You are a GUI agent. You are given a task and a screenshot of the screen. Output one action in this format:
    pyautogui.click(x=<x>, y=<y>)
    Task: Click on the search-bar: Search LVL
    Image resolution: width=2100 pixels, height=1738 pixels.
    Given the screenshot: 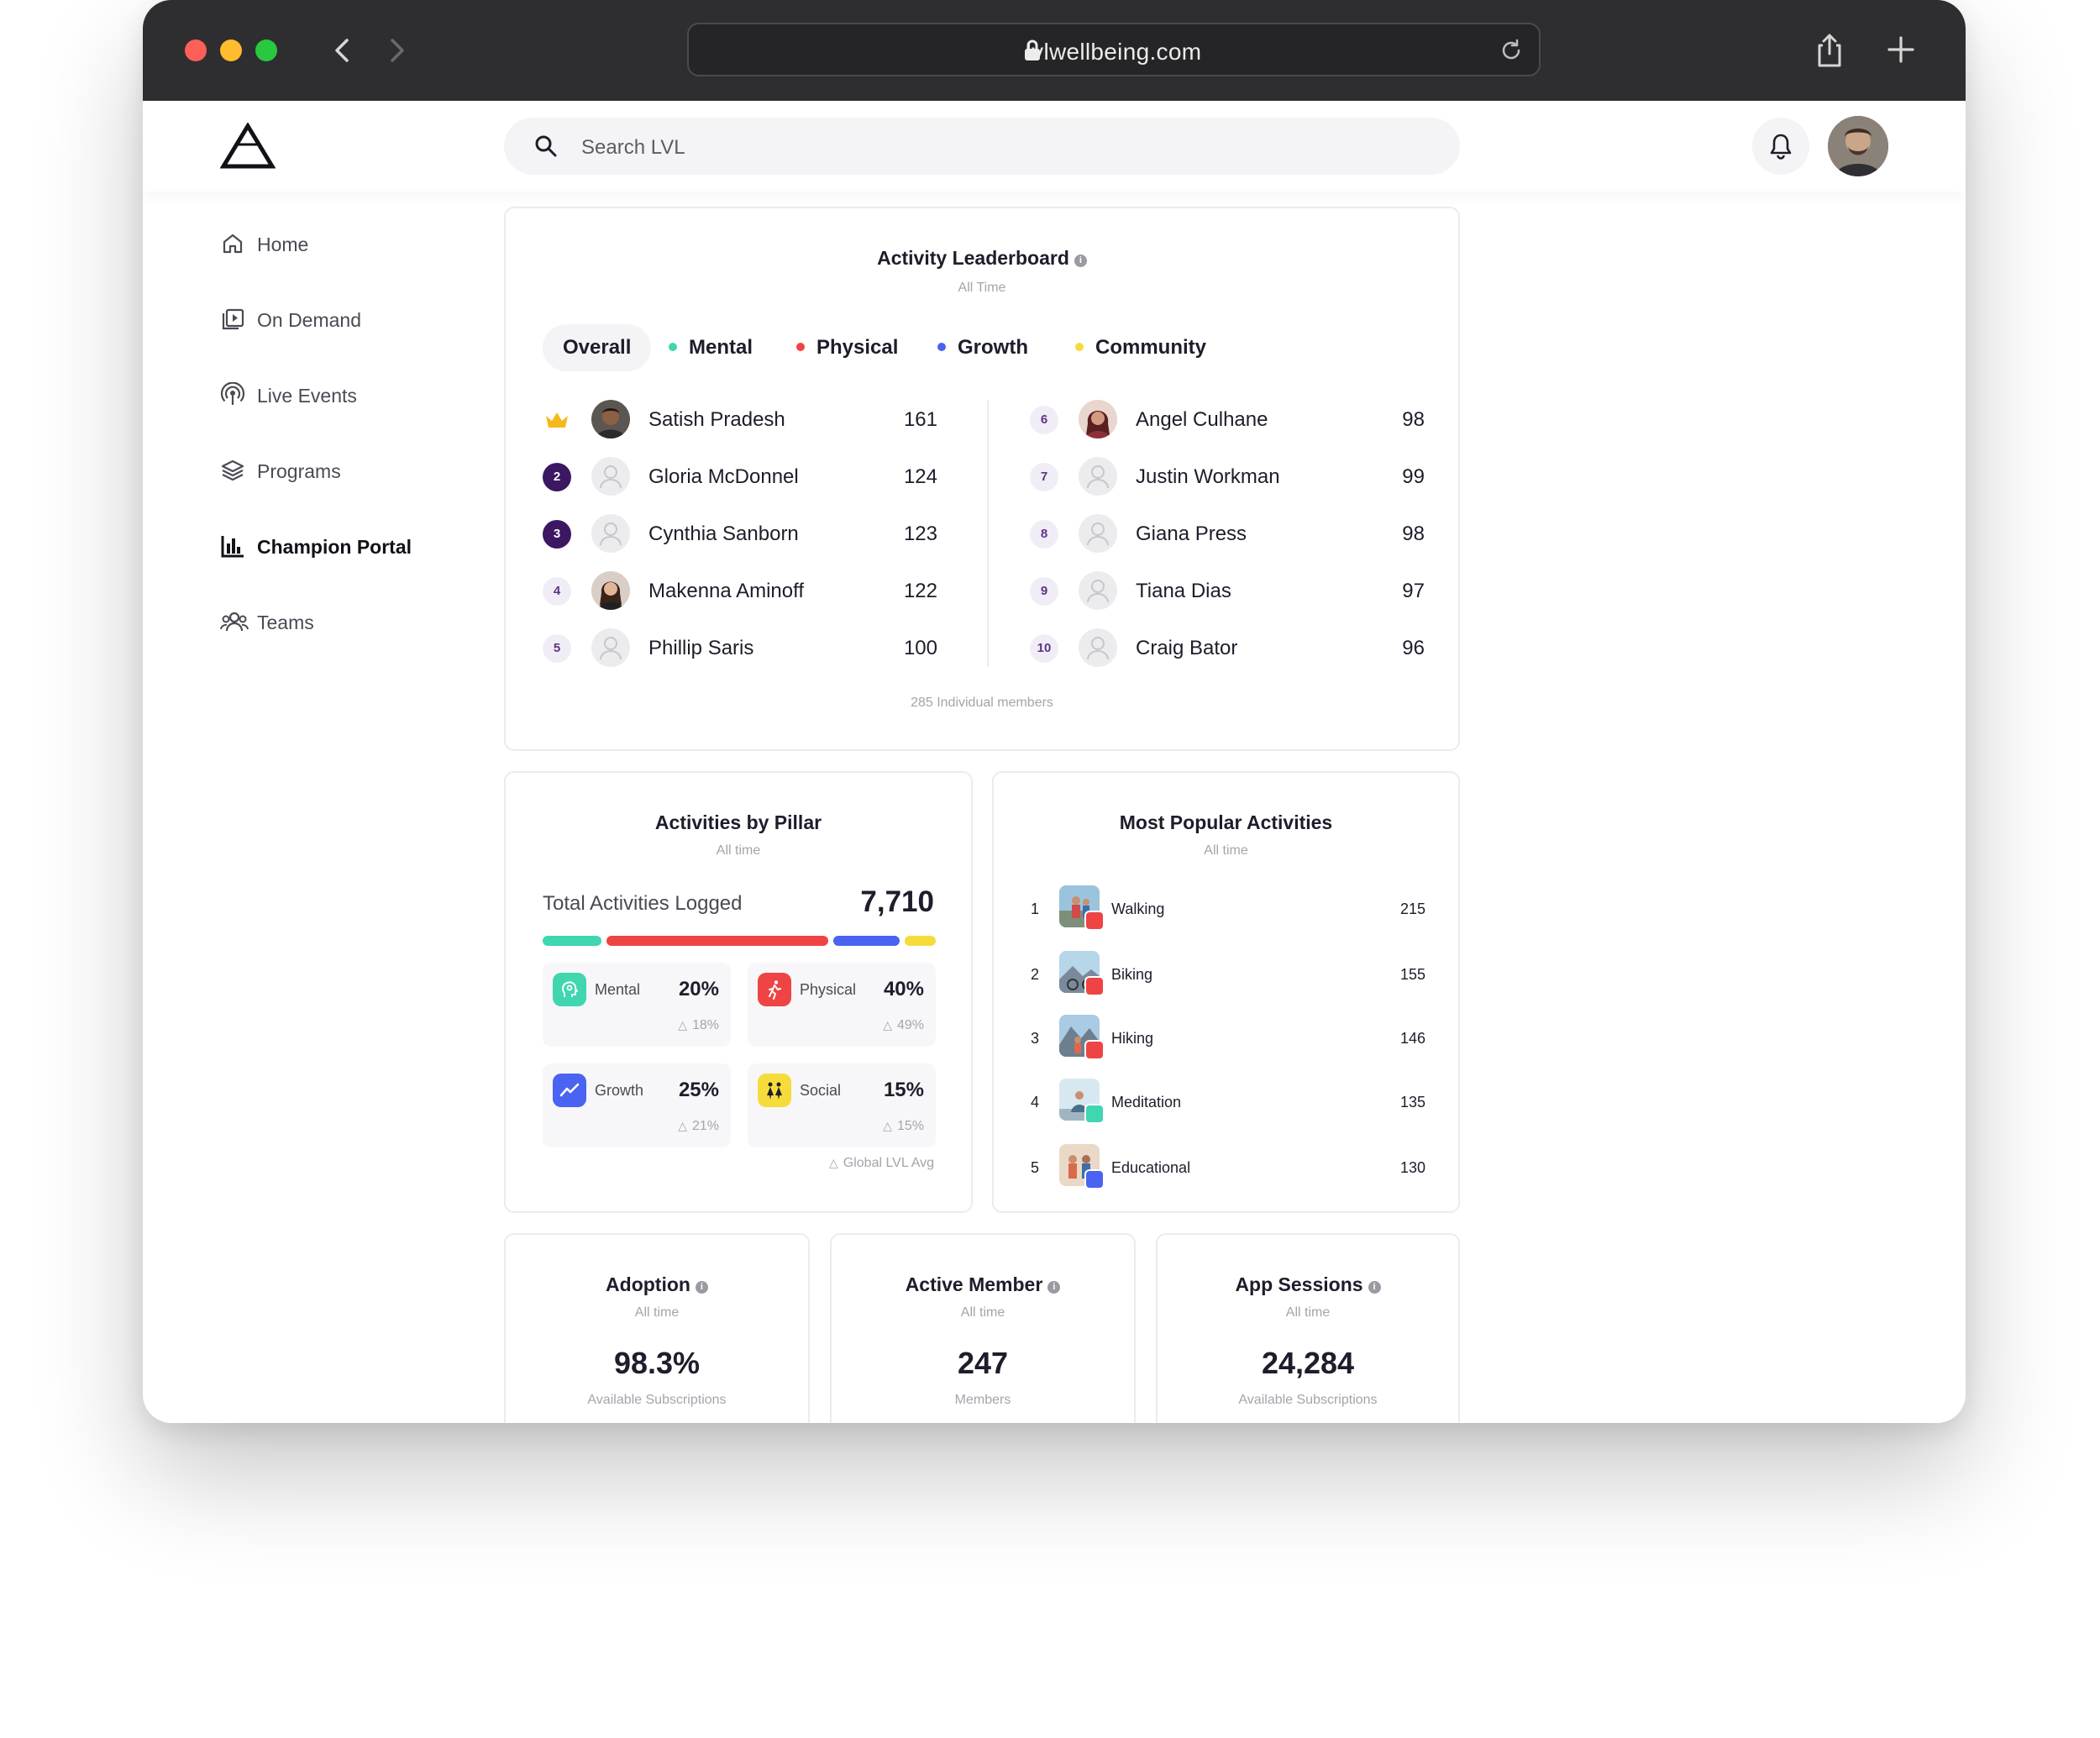 What is the action you would take?
    pyautogui.click(x=982, y=146)
    